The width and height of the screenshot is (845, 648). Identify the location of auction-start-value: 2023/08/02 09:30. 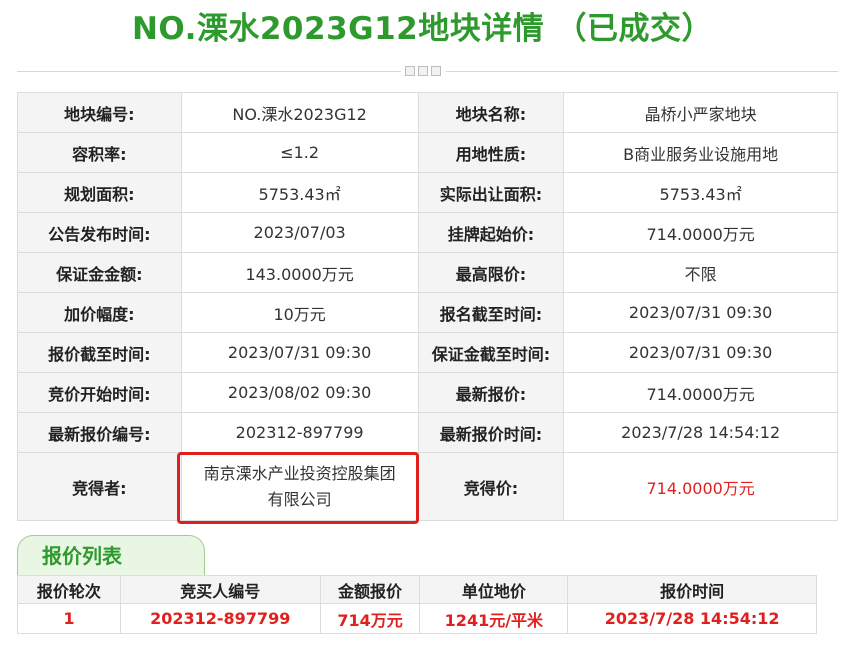
(299, 392).